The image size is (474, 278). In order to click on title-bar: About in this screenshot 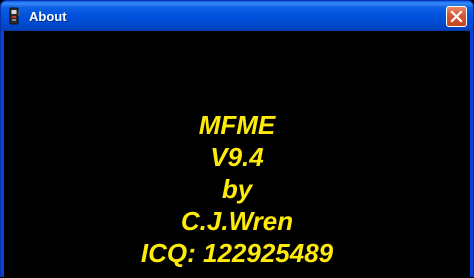, I will do `click(237, 16)`.